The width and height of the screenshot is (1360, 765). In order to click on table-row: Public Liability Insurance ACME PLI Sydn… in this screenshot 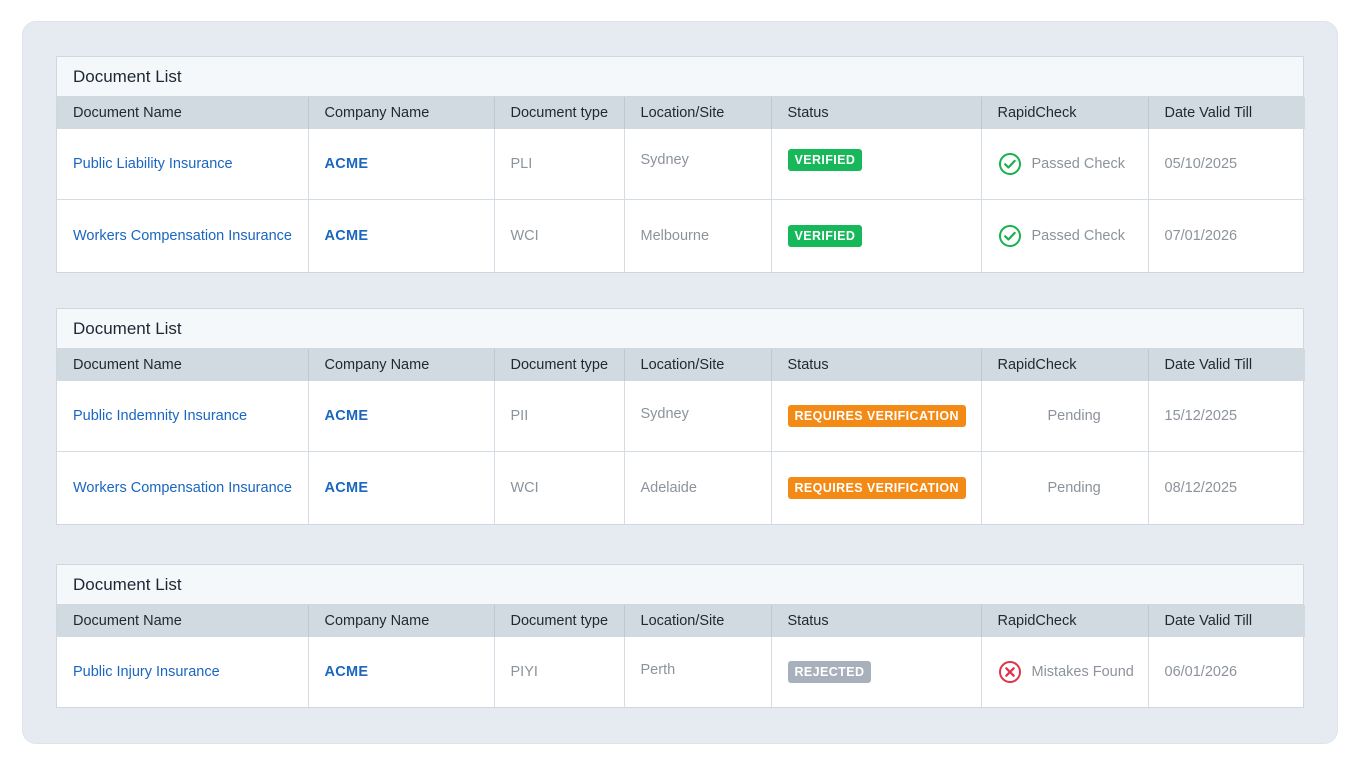, I will do `click(681, 164)`.